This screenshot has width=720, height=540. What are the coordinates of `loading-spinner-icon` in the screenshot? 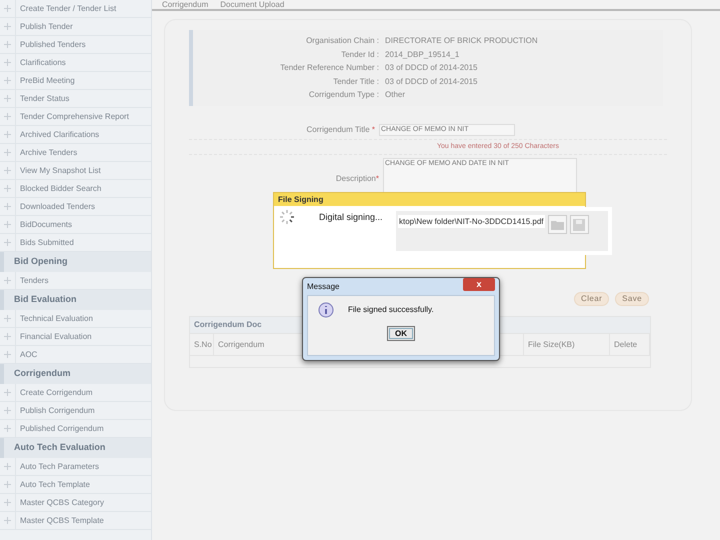 It's located at (287, 217).